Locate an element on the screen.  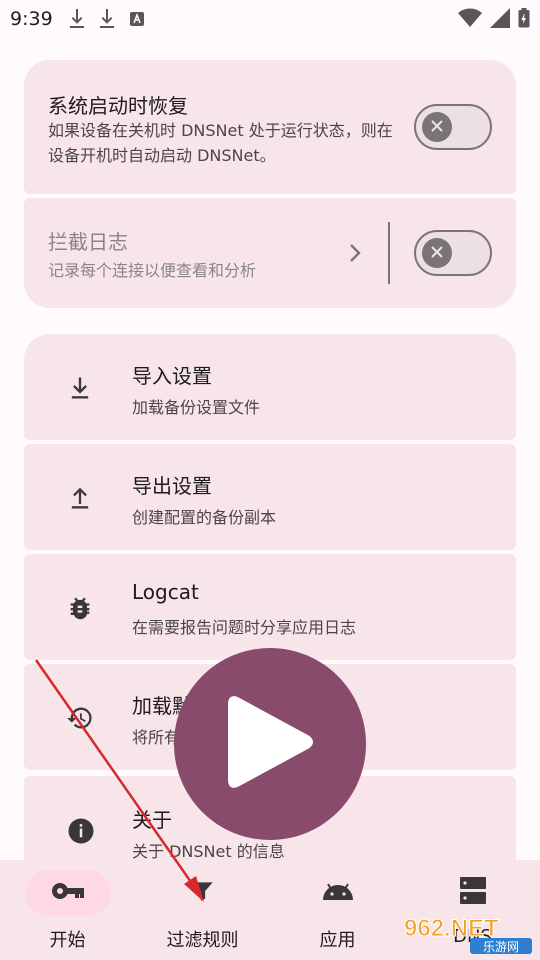
app-notification-icon is located at coordinates (137, 19).